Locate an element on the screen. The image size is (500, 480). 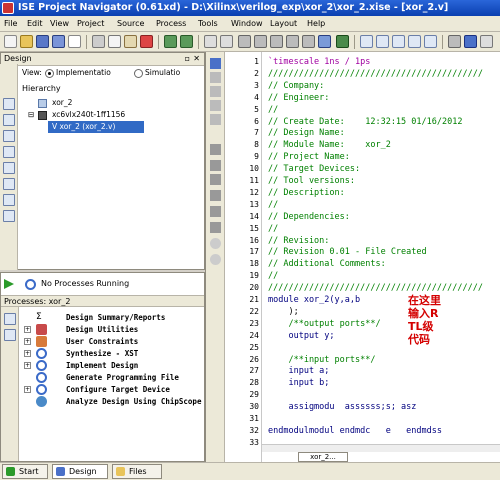
code-line: // Company: is located at coordinates (296, 86).